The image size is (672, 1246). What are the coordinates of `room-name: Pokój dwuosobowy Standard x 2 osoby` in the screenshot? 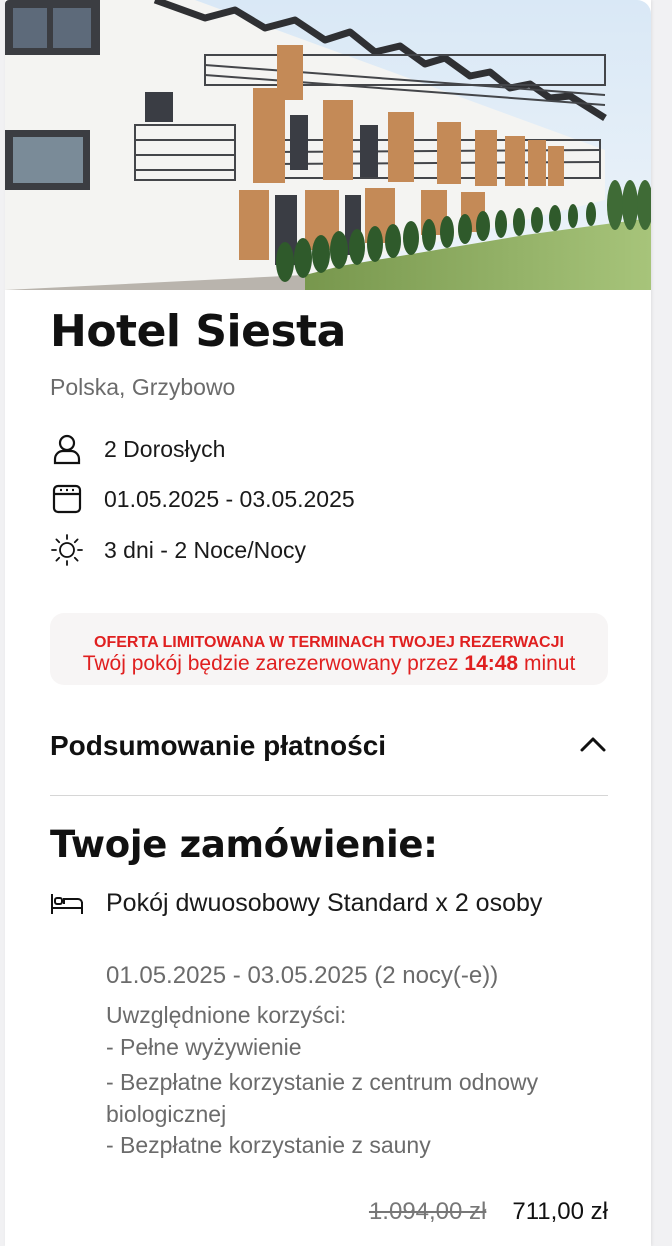 It's located at (324, 903).